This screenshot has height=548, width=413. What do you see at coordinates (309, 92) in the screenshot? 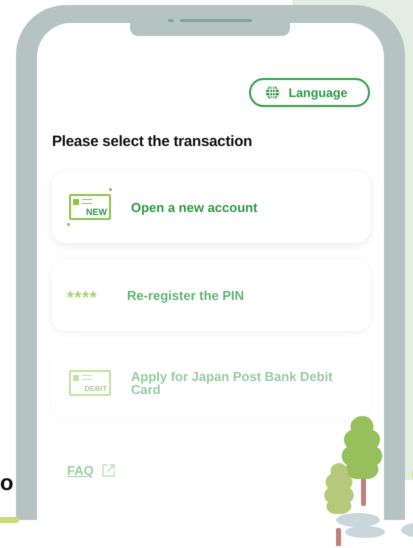
I see `language-button: Language` at bounding box center [309, 92].